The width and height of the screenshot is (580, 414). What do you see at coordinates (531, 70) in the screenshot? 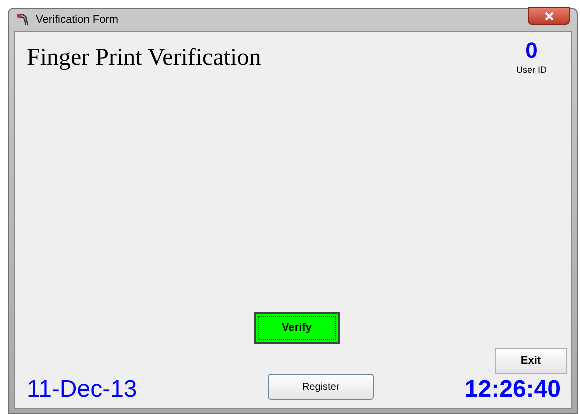
I see `user-id-label: User ID` at bounding box center [531, 70].